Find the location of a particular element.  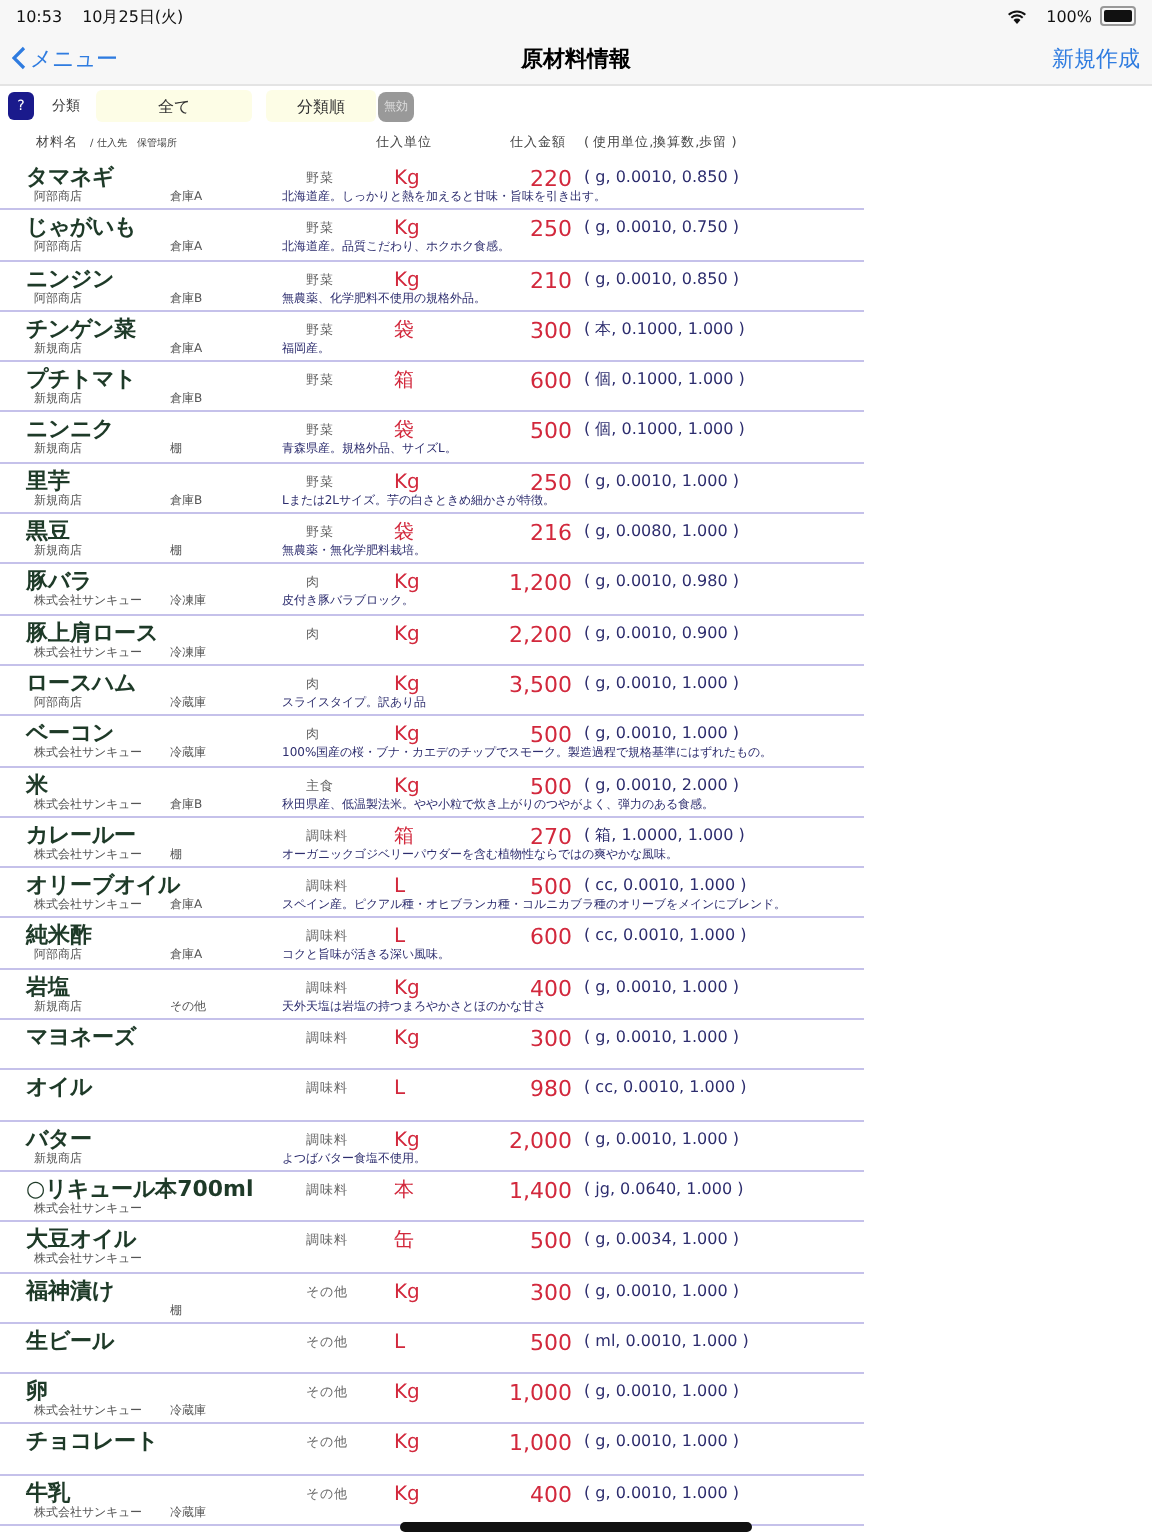

conversion-text: ( 個, 0.1000, 1.000 ) is located at coordinates (664, 380).